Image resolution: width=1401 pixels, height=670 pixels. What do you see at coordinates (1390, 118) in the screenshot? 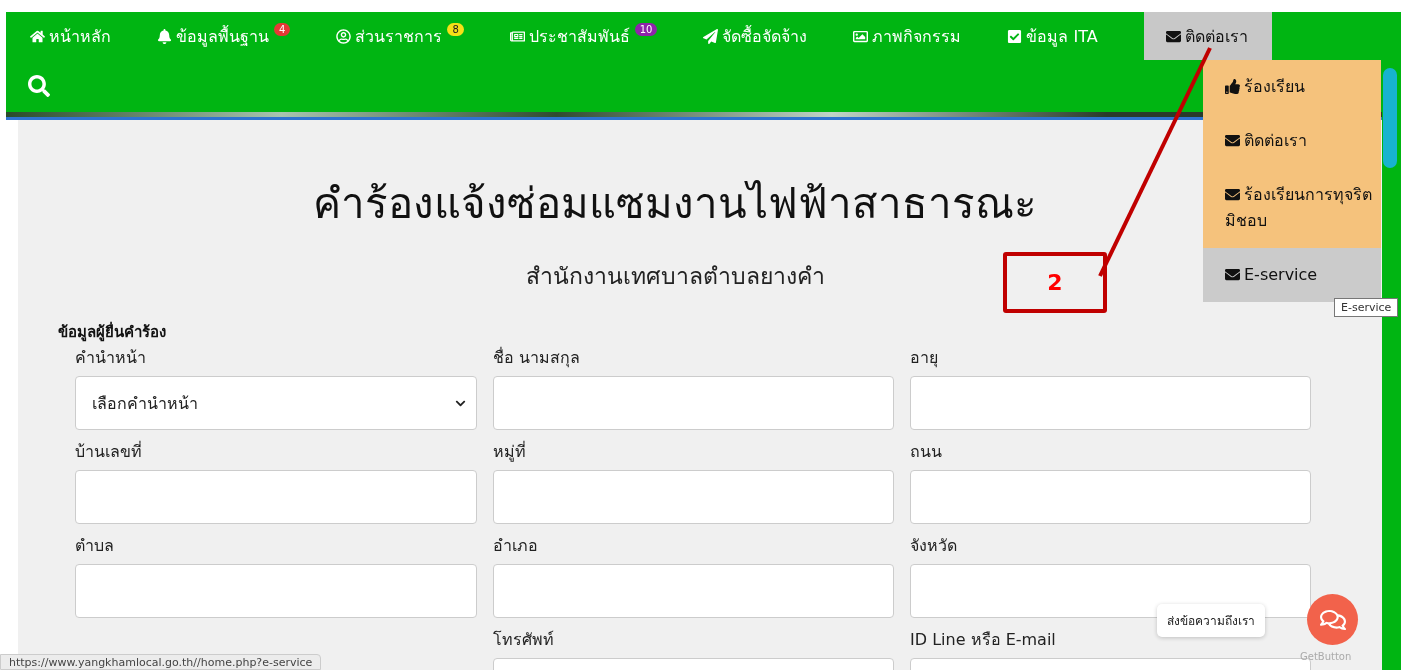
I see `scrollbar-thumb` at bounding box center [1390, 118].